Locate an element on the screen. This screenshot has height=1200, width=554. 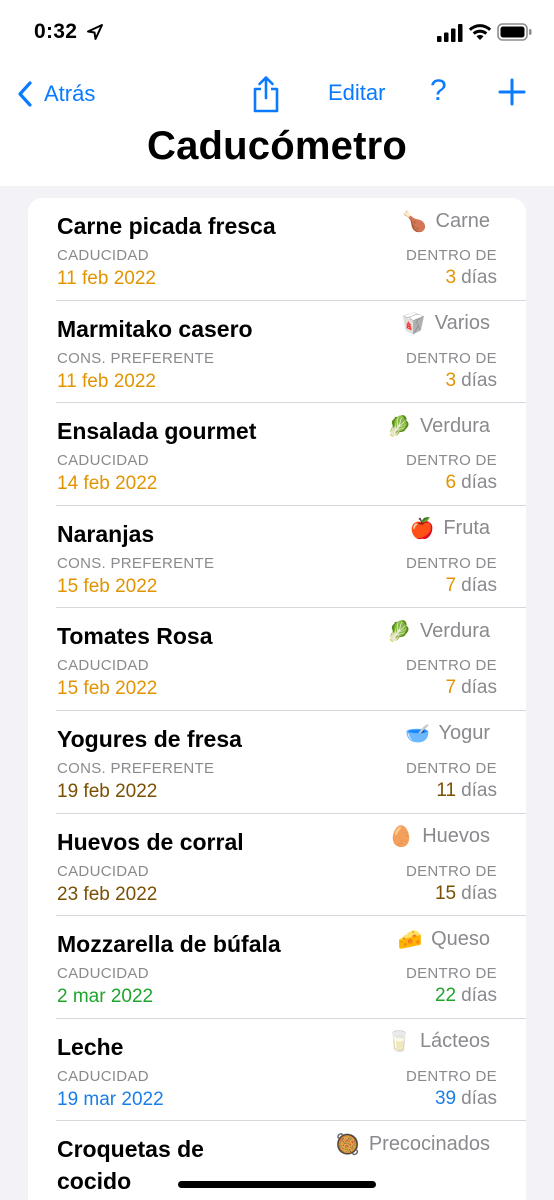
back-button: Atrás is located at coordinates (55, 94).